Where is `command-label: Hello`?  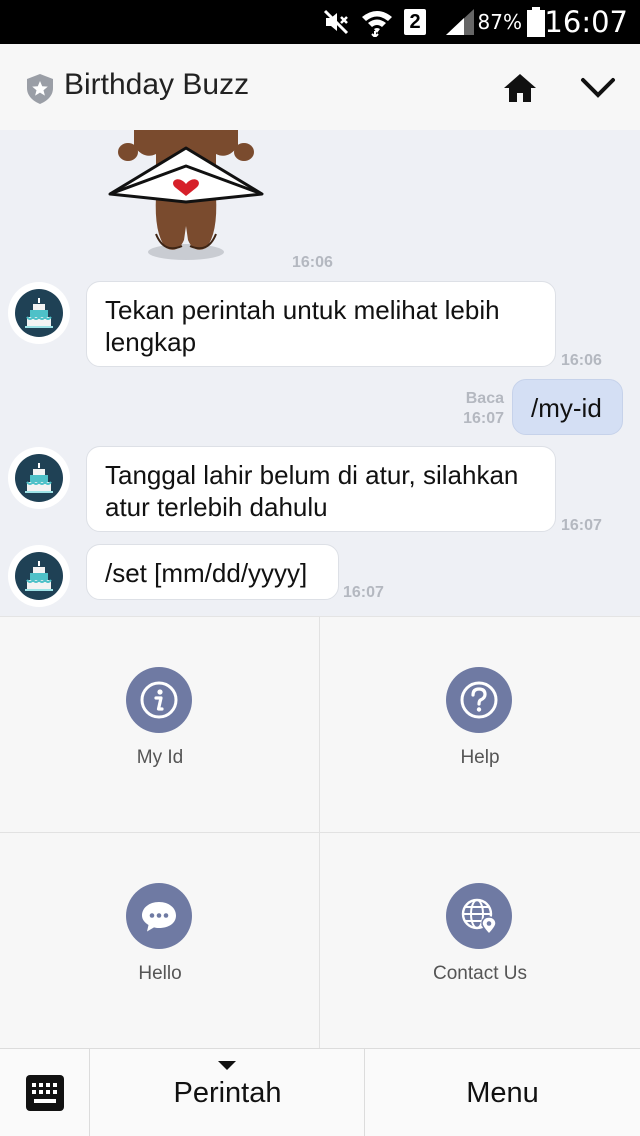 command-label: Hello is located at coordinates (160, 973).